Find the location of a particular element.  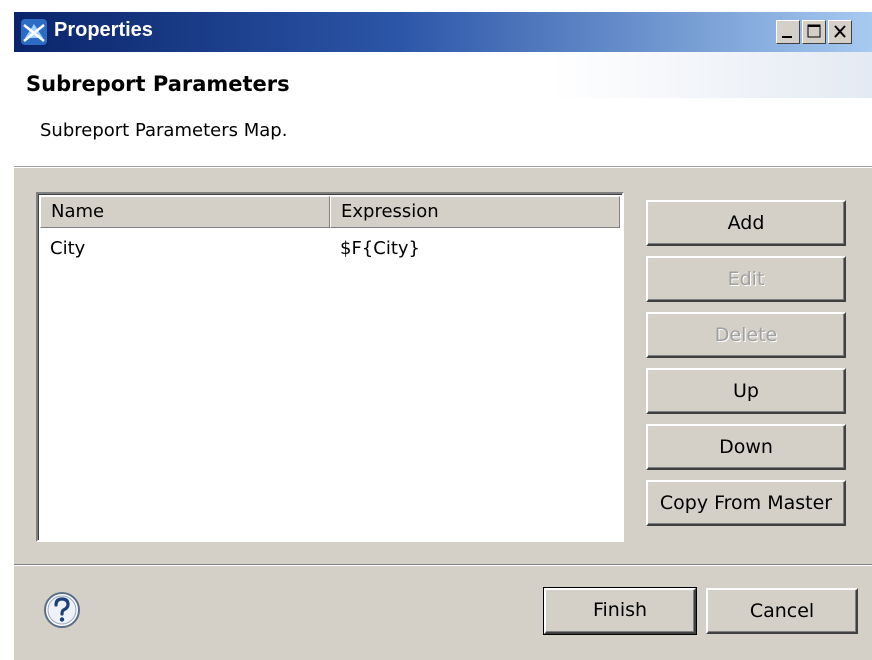

cell-expression: $F{City} is located at coordinates (380, 248).